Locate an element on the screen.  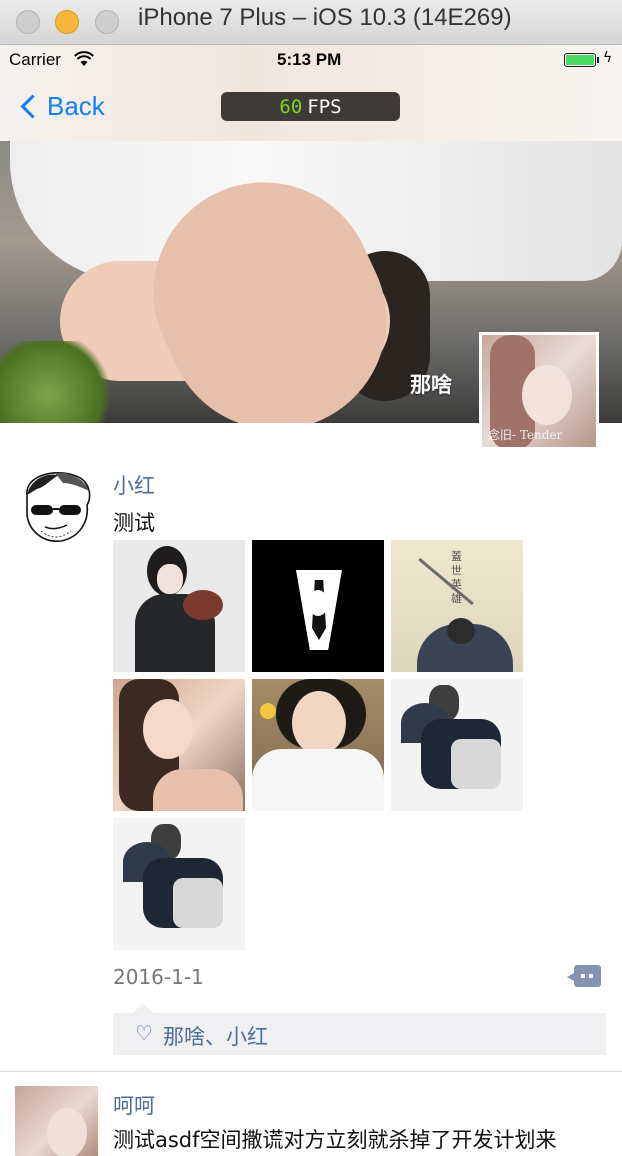
back-button: Back is located at coordinates (60, 106).